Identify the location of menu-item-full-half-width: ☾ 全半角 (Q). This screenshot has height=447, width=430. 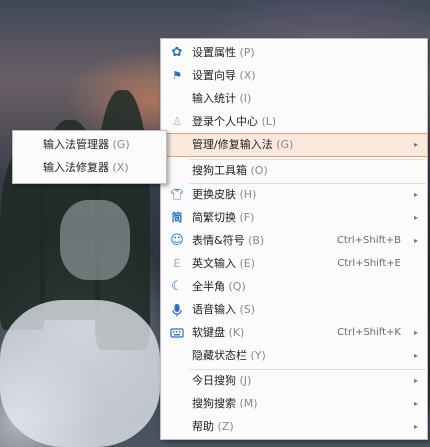
(294, 287).